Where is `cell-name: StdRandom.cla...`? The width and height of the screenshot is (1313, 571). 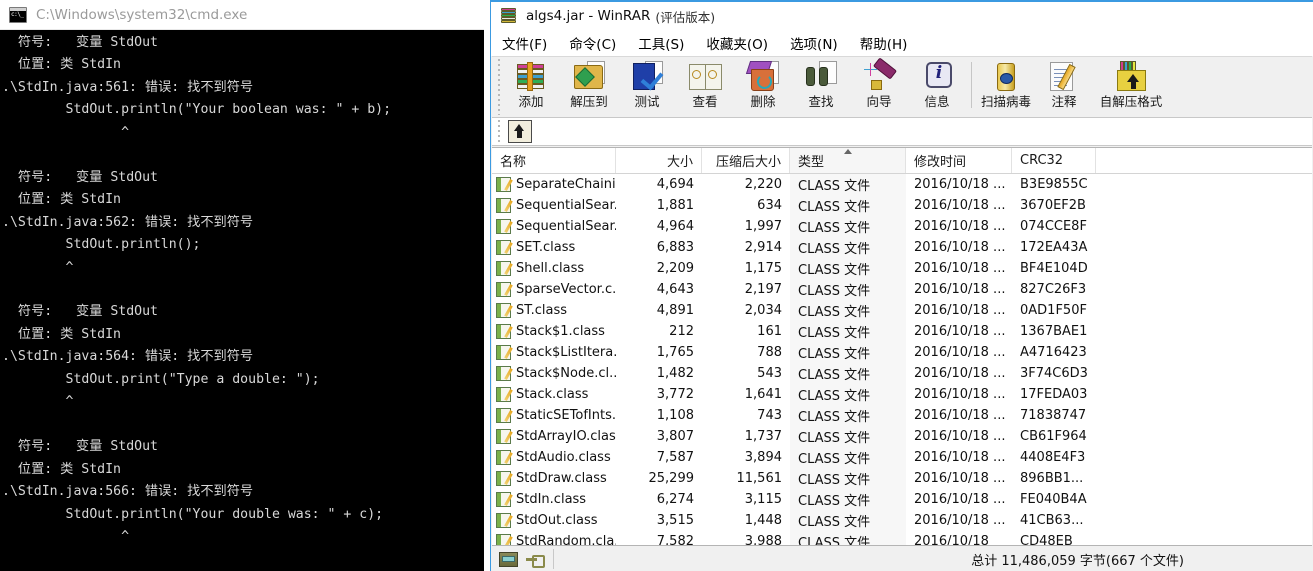
cell-name: StdRandom.cla... is located at coordinates (554, 538).